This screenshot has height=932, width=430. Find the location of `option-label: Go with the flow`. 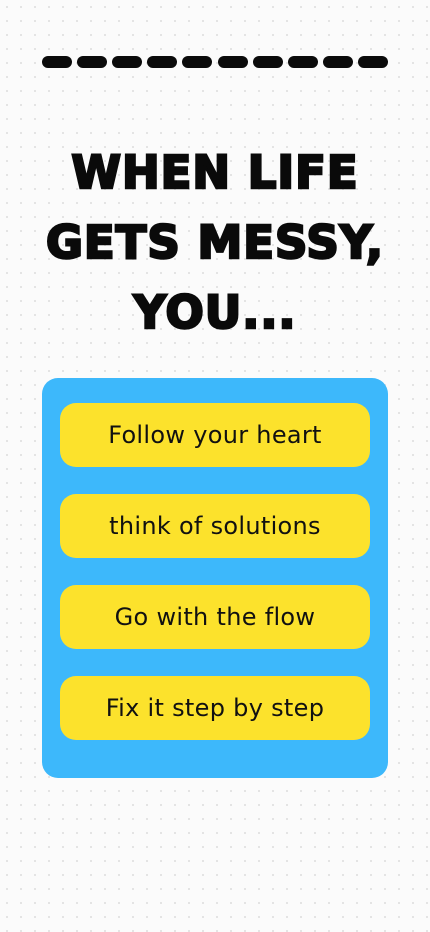

option-label: Go with the flow is located at coordinates (215, 617).